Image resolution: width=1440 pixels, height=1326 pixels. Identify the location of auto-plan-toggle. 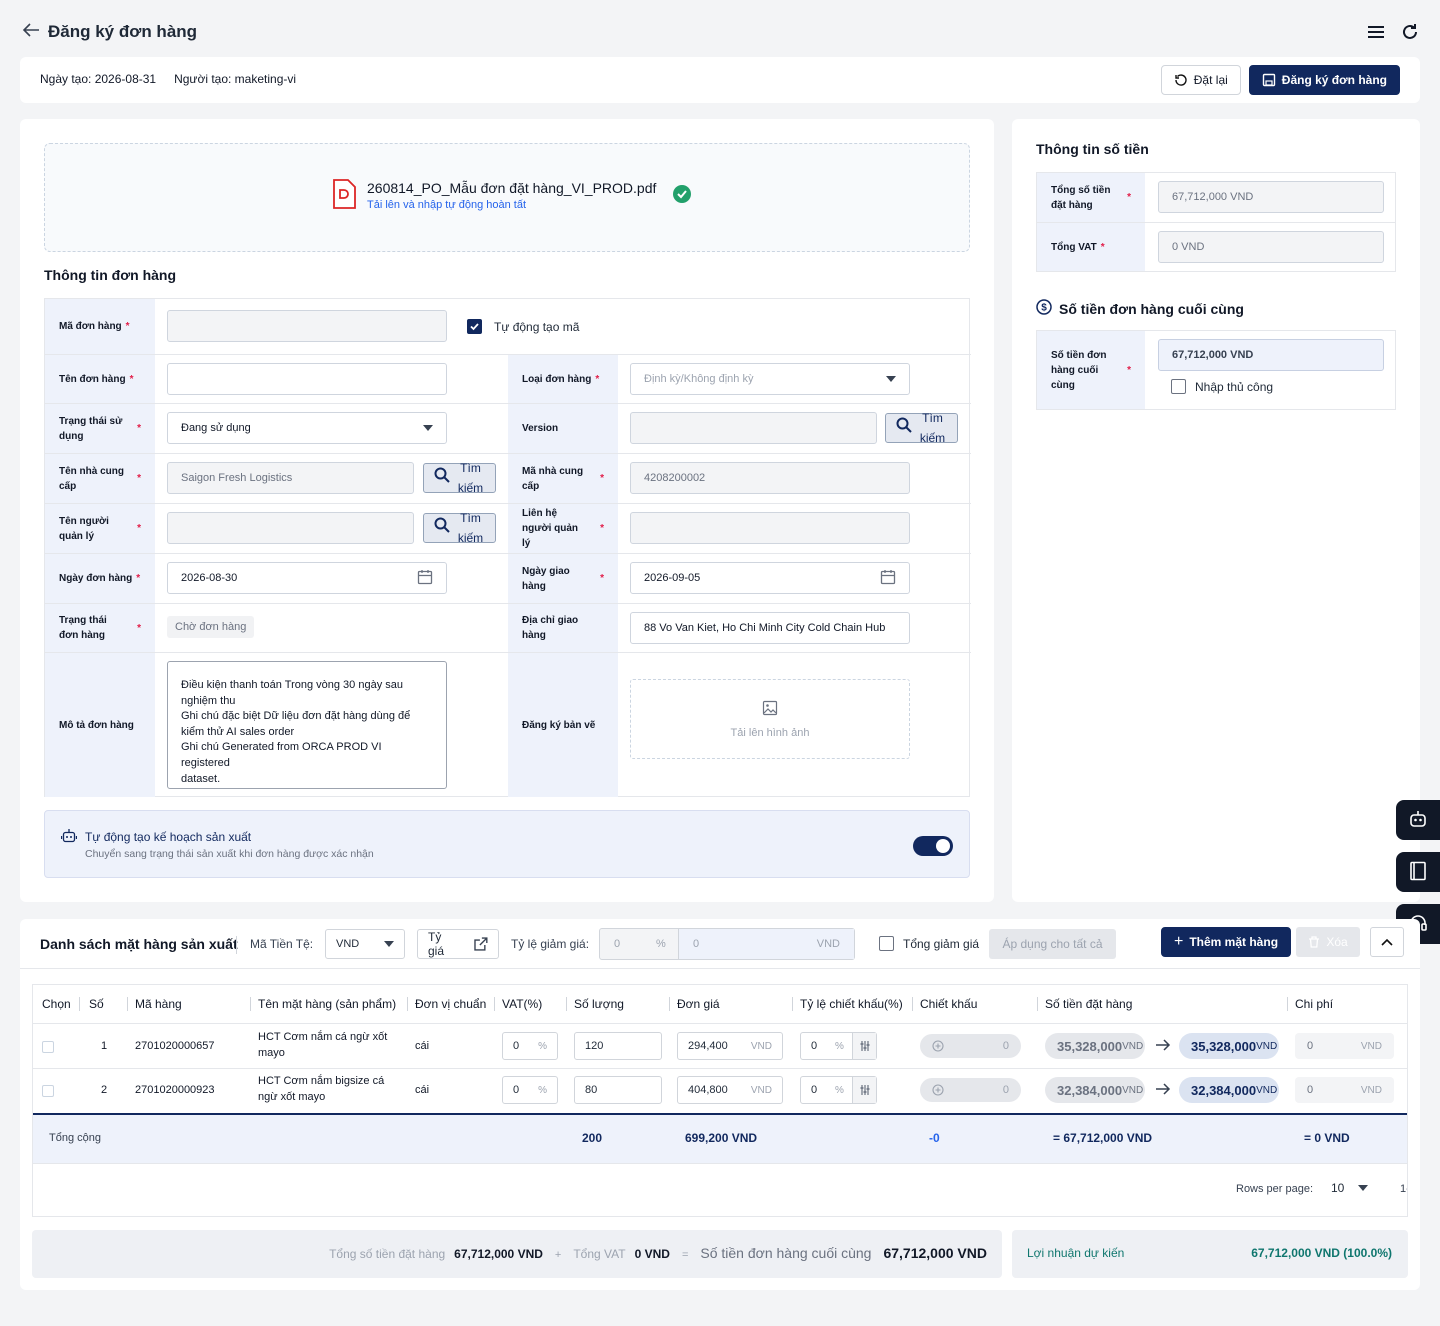
(933, 846).